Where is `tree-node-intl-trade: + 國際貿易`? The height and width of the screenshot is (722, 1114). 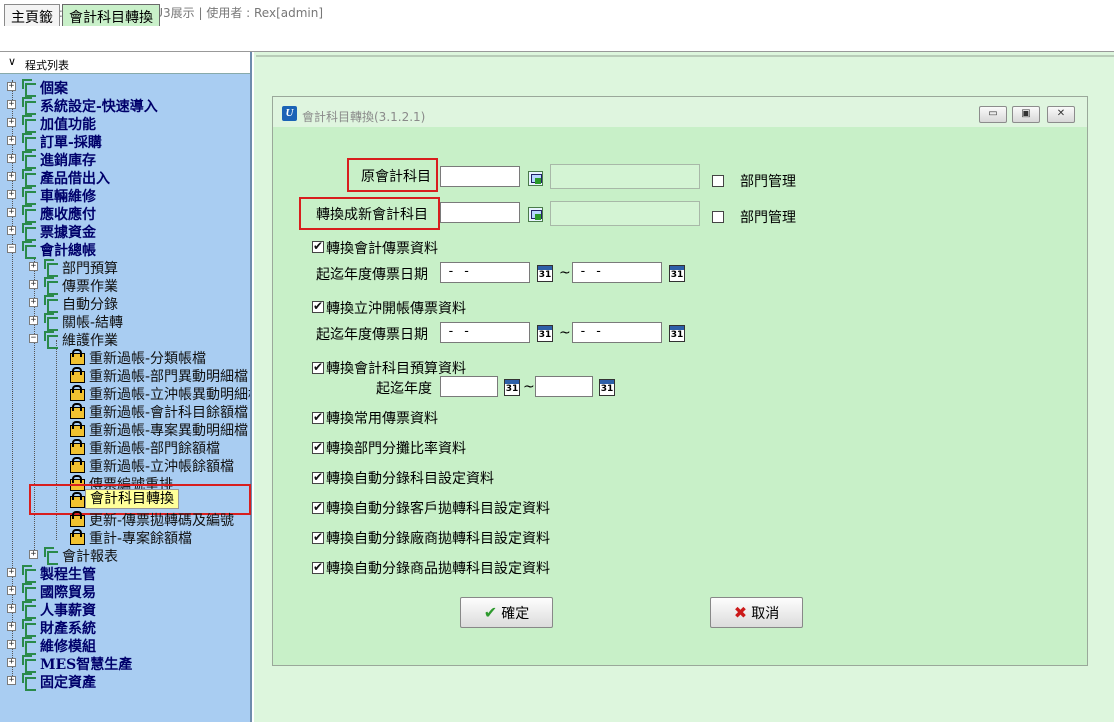
tree-node-intl-trade: + 國際貿易 is located at coordinates (127, 591).